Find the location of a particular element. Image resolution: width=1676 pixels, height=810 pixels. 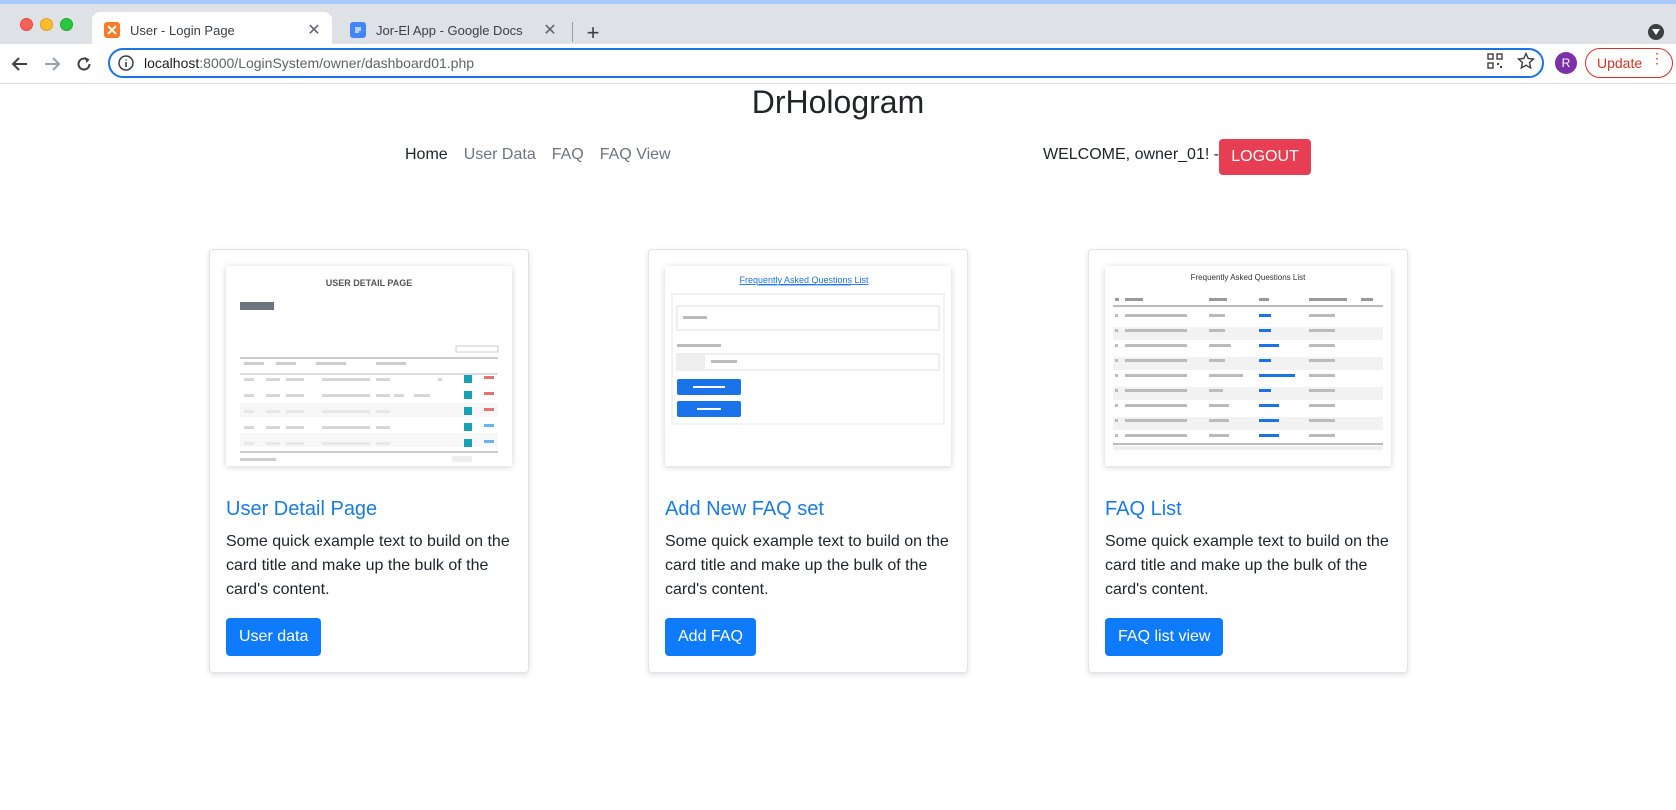

tab-title: Jor-El App - Google Docs is located at coordinates (449, 30).